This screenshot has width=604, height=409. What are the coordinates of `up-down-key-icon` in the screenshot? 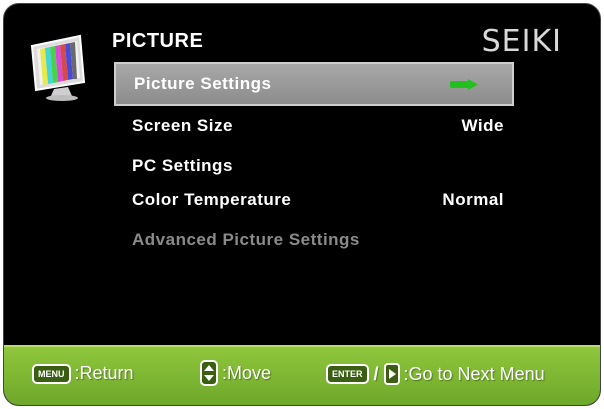 It's located at (209, 373).